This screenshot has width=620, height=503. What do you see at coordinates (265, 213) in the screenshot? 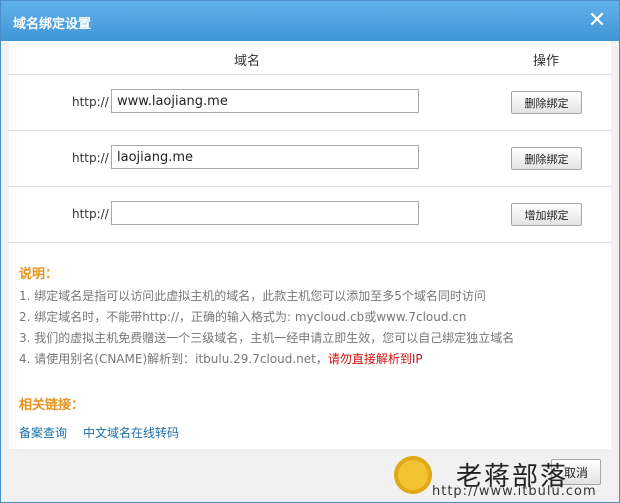
I see `domain-input-new` at bounding box center [265, 213].